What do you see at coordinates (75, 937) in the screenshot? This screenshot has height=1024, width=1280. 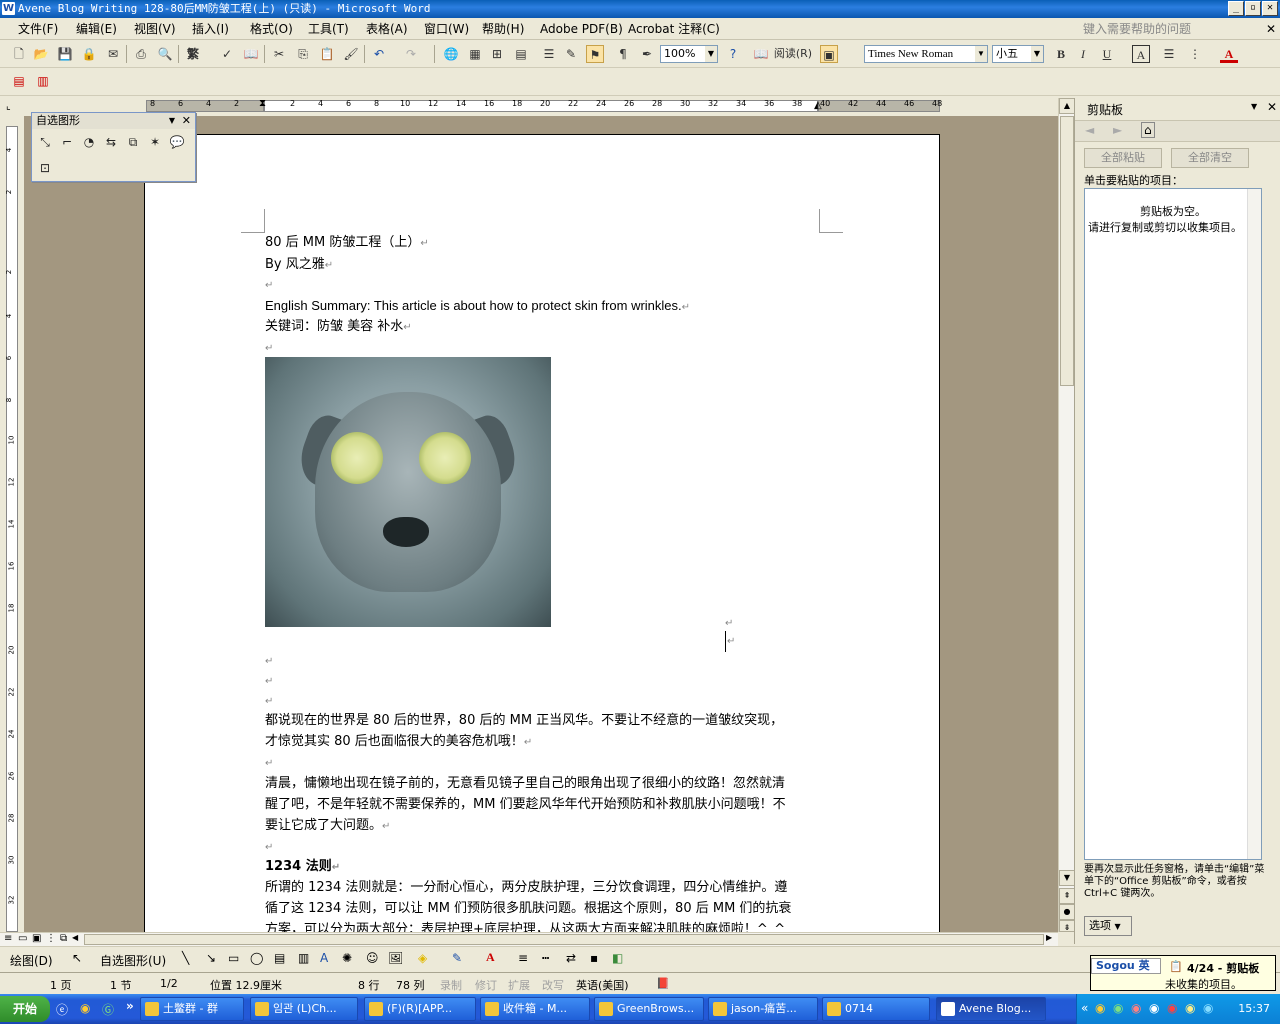 I see `scroll-left-icon: ◀` at bounding box center [75, 937].